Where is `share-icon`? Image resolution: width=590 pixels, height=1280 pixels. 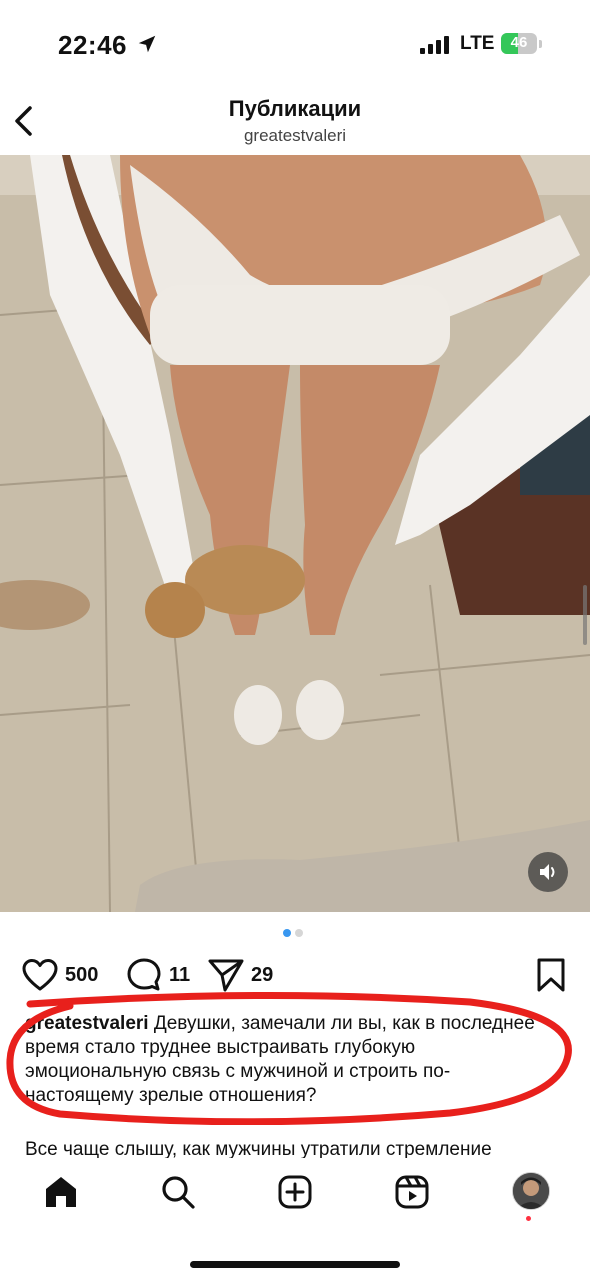 share-icon is located at coordinates (226, 975).